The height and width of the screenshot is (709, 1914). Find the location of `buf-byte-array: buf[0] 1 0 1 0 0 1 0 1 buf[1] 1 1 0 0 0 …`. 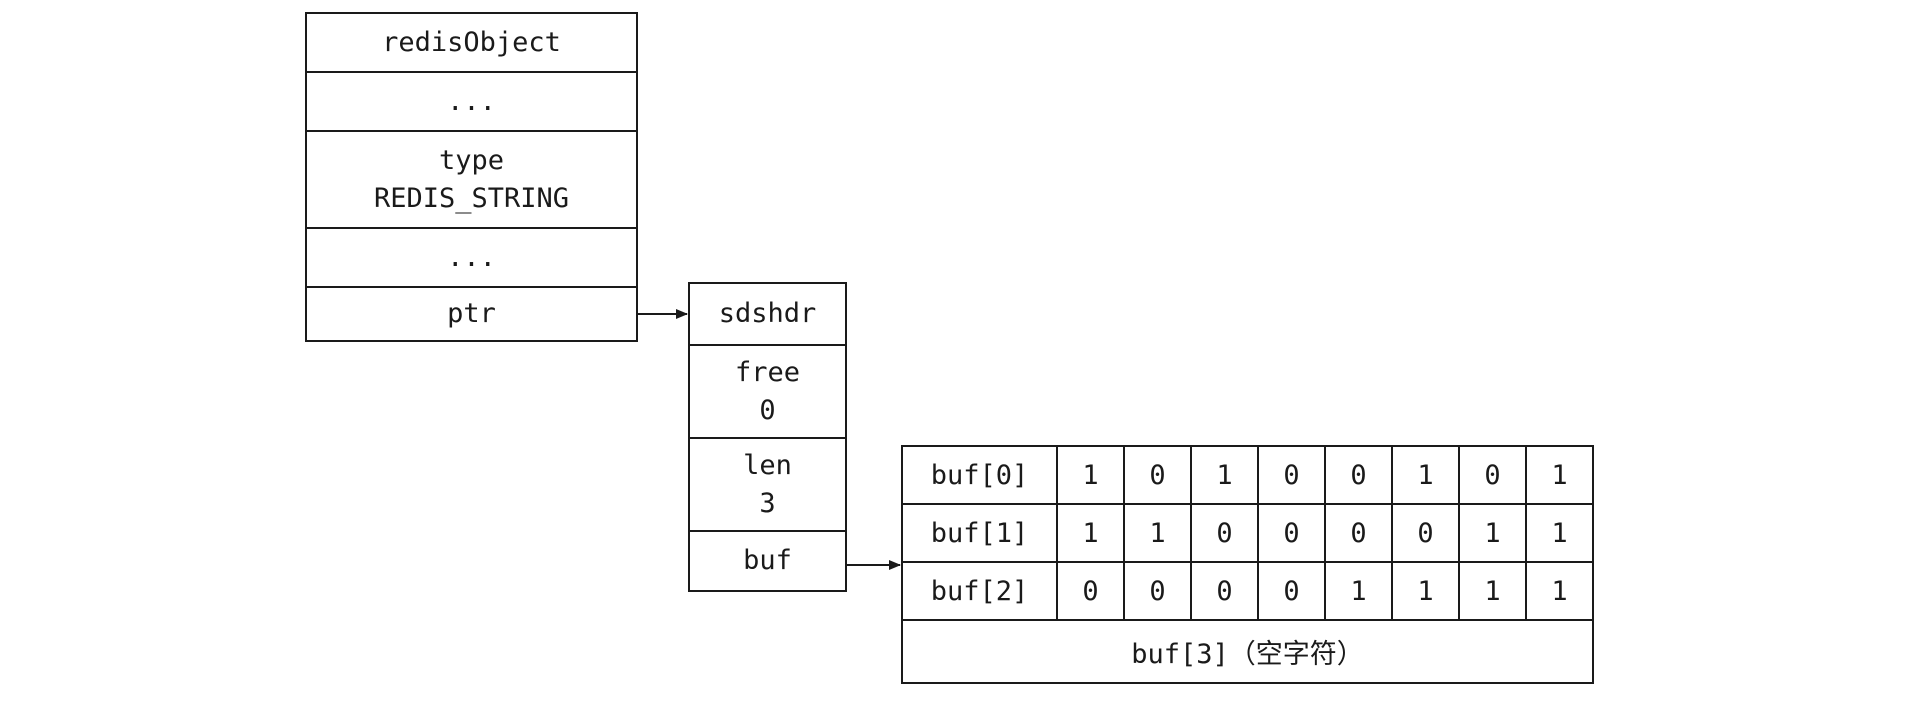

buf-byte-array: buf[0] 1 0 1 0 0 1 0 1 buf[1] 1 1 0 0 0 … is located at coordinates (1247, 564).